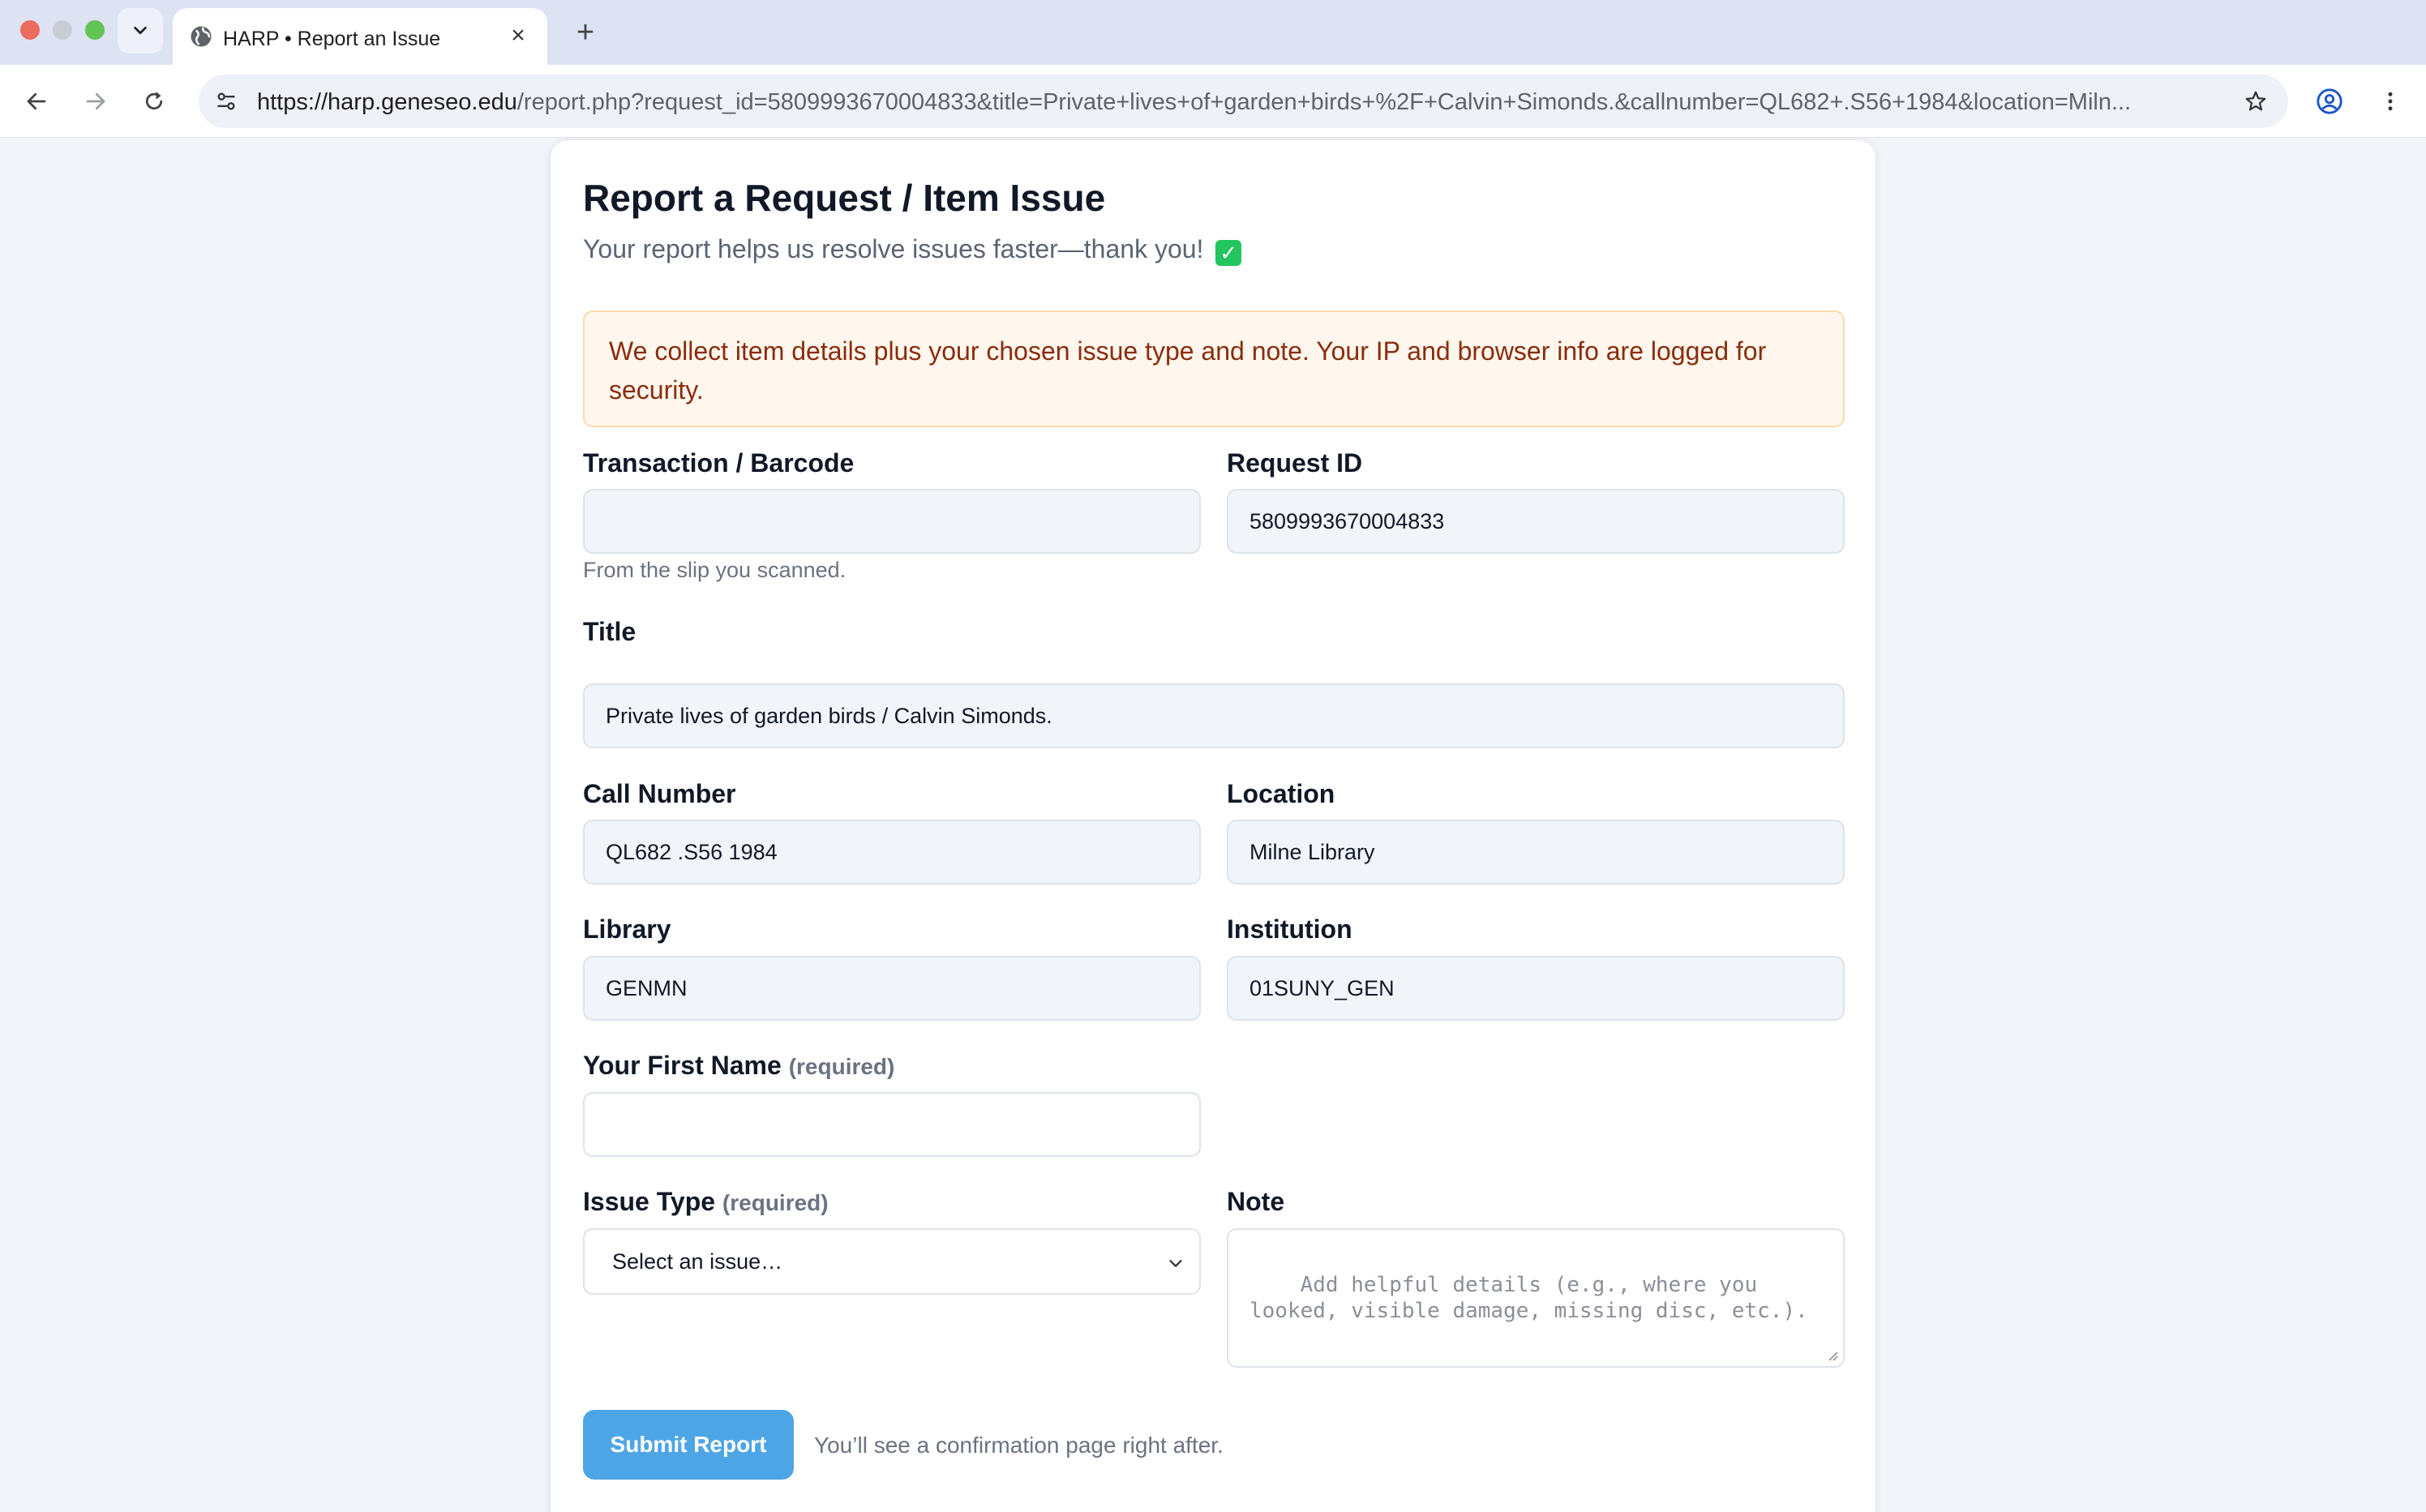  I want to click on first-name-input, so click(892, 1124).